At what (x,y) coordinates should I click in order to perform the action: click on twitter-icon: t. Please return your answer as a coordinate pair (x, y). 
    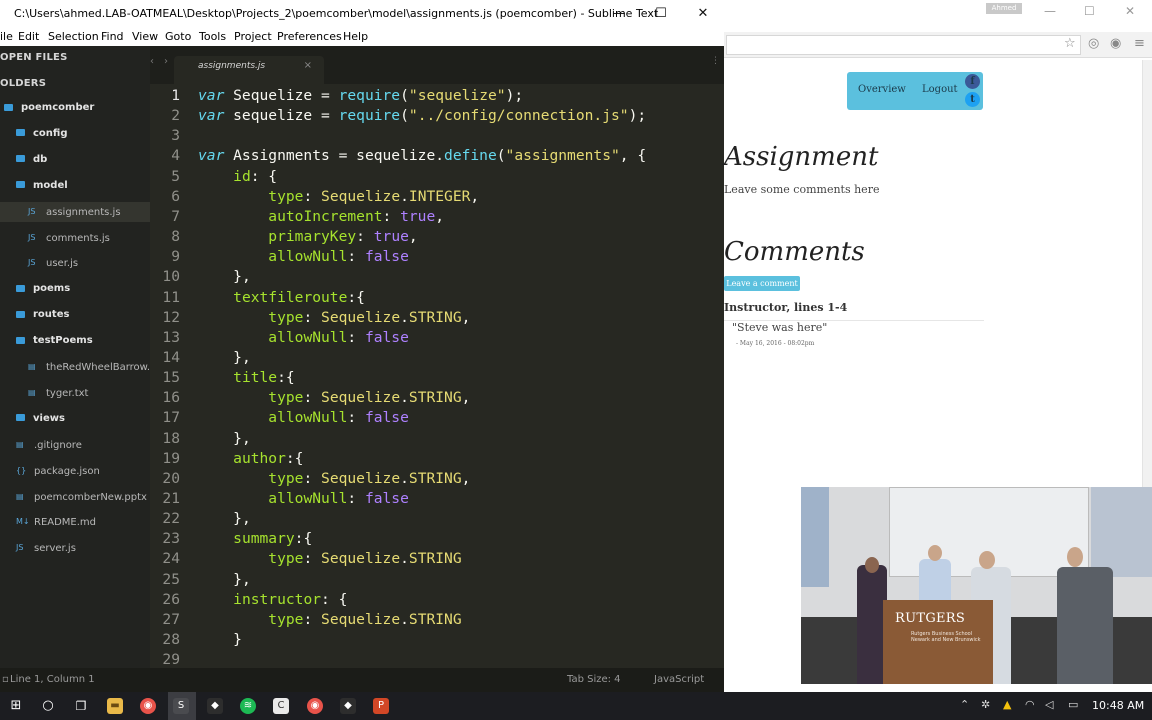
    Looking at the image, I should click on (972, 99).